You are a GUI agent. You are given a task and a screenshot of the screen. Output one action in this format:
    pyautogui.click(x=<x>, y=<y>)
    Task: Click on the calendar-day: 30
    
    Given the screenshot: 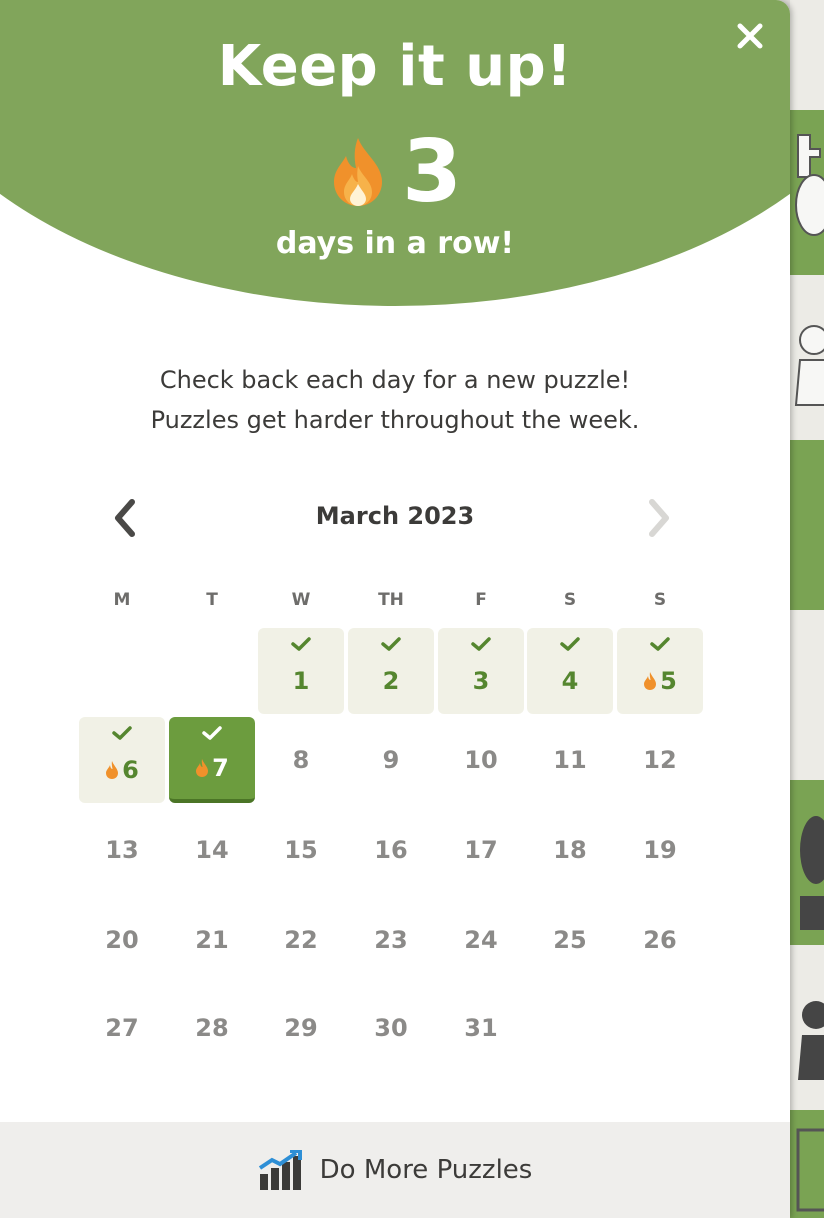 What is the action you would take?
    pyautogui.click(x=391, y=1028)
    